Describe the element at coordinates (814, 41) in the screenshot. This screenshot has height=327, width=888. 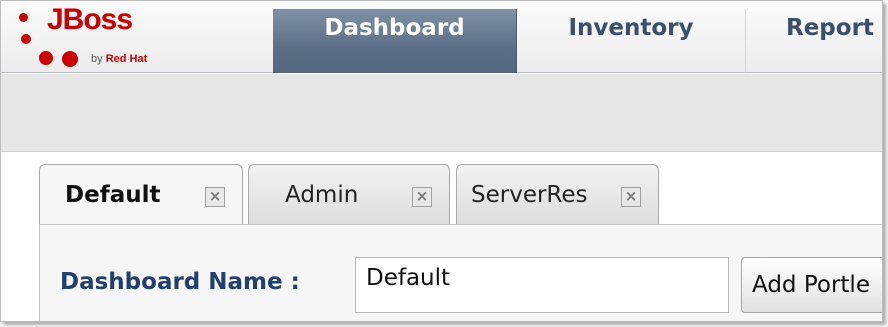
I see `nav-tab-reports: Report` at that location.